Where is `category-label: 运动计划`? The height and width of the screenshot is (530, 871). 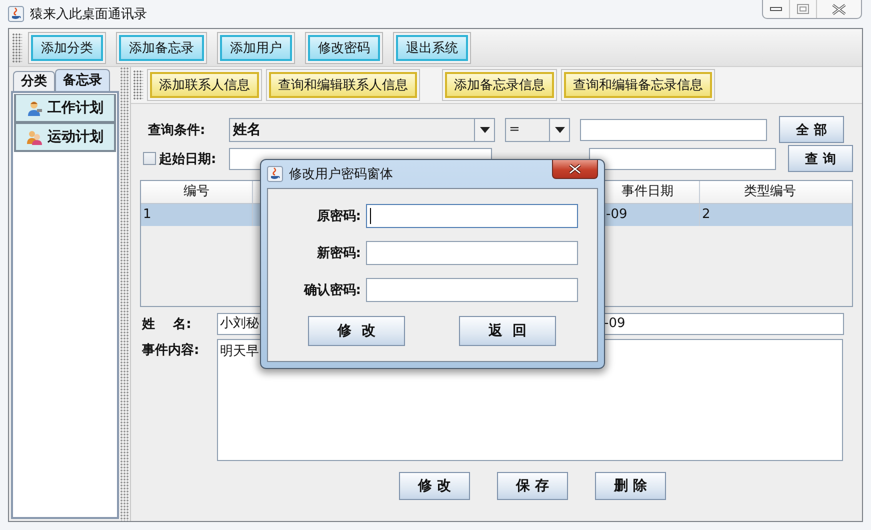
category-label: 运动计划 is located at coordinates (75, 137).